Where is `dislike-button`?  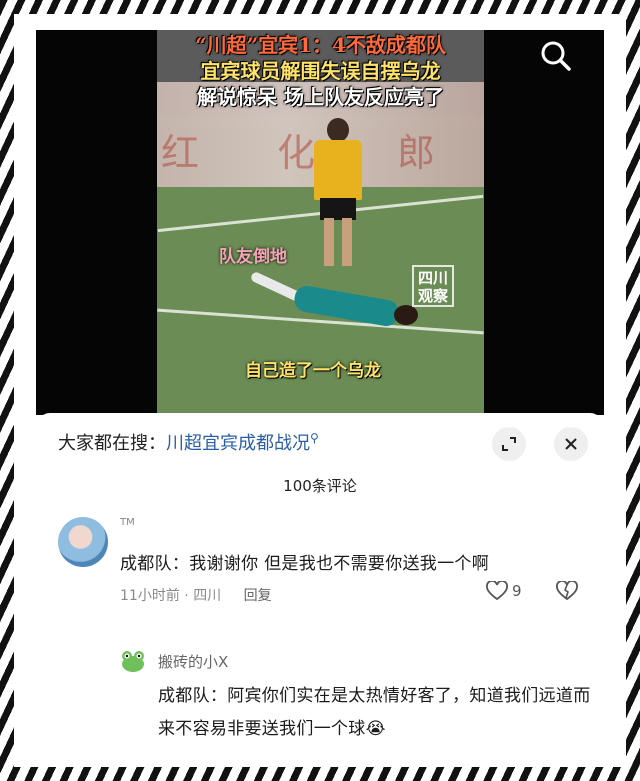
dislike-button is located at coordinates (567, 592).